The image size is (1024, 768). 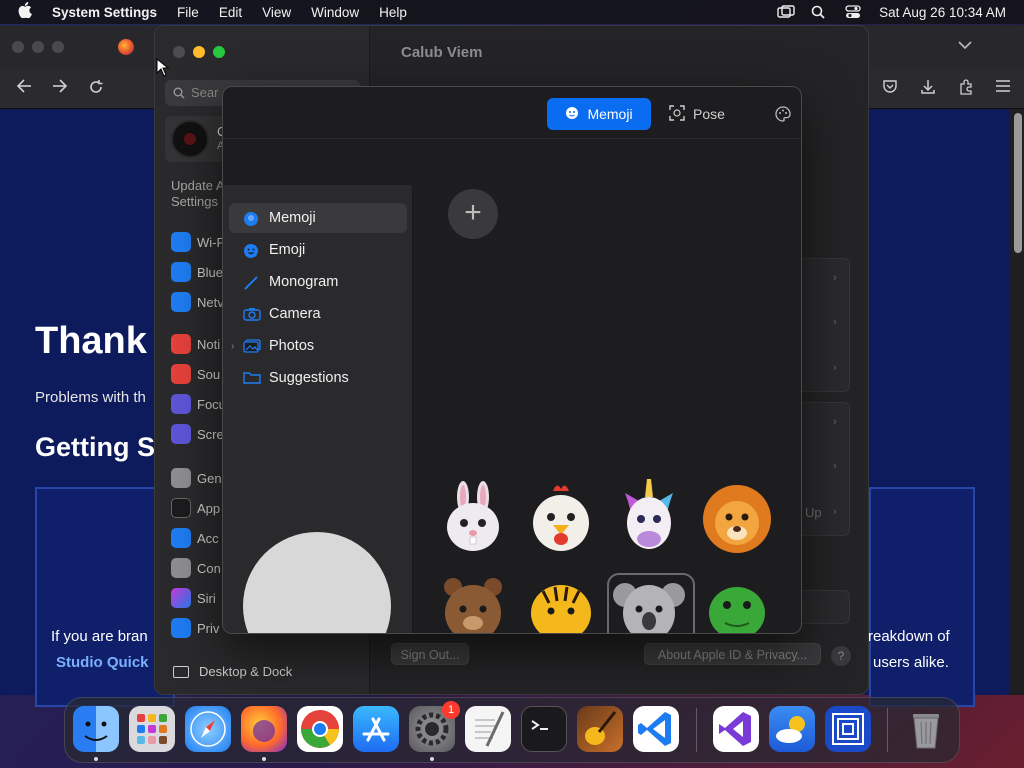 What do you see at coordinates (96, 89) in the screenshot?
I see `reload-icon` at bounding box center [96, 89].